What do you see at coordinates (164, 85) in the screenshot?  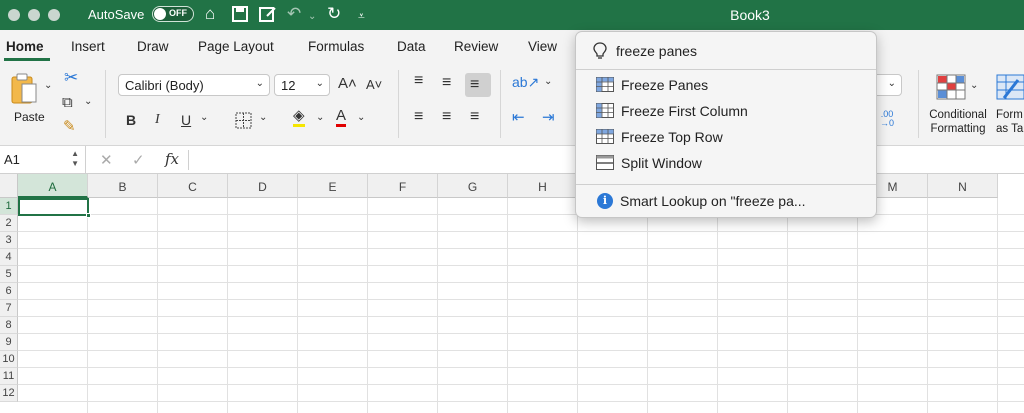 I see `font-name-value: Calibri (Body)` at bounding box center [164, 85].